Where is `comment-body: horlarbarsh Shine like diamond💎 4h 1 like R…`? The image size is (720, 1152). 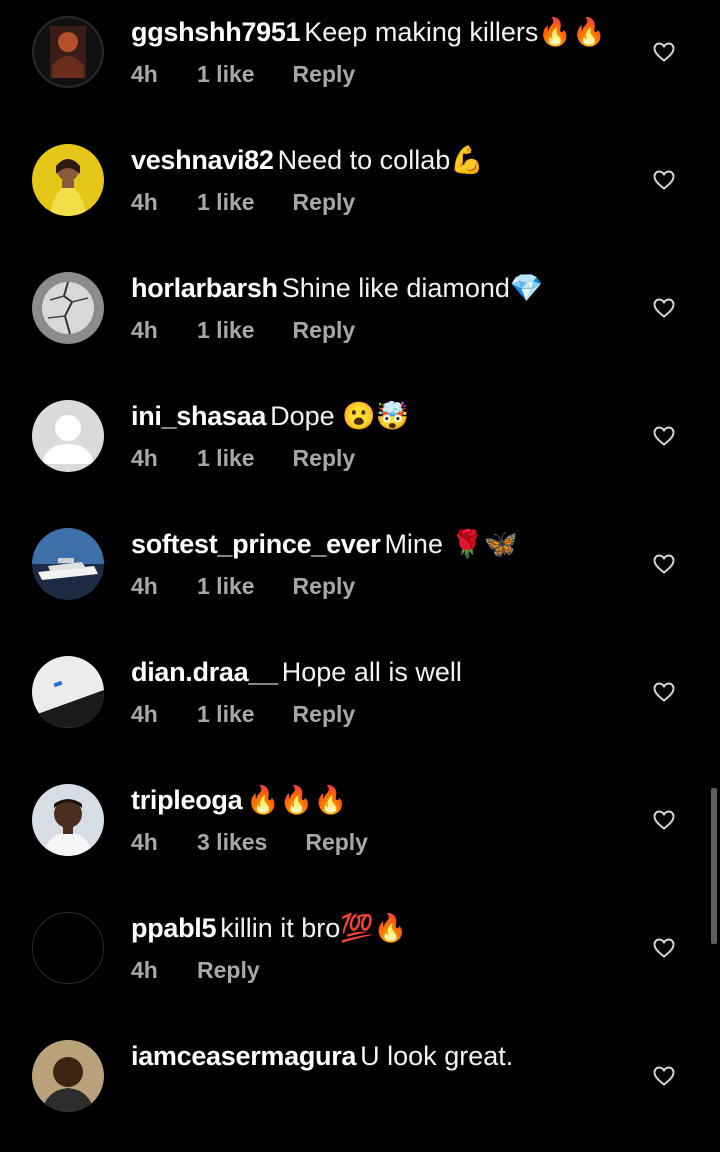
comment-body: horlarbarsh Shine like diamond💎 4h 1 like R… is located at coordinates (381, 307).